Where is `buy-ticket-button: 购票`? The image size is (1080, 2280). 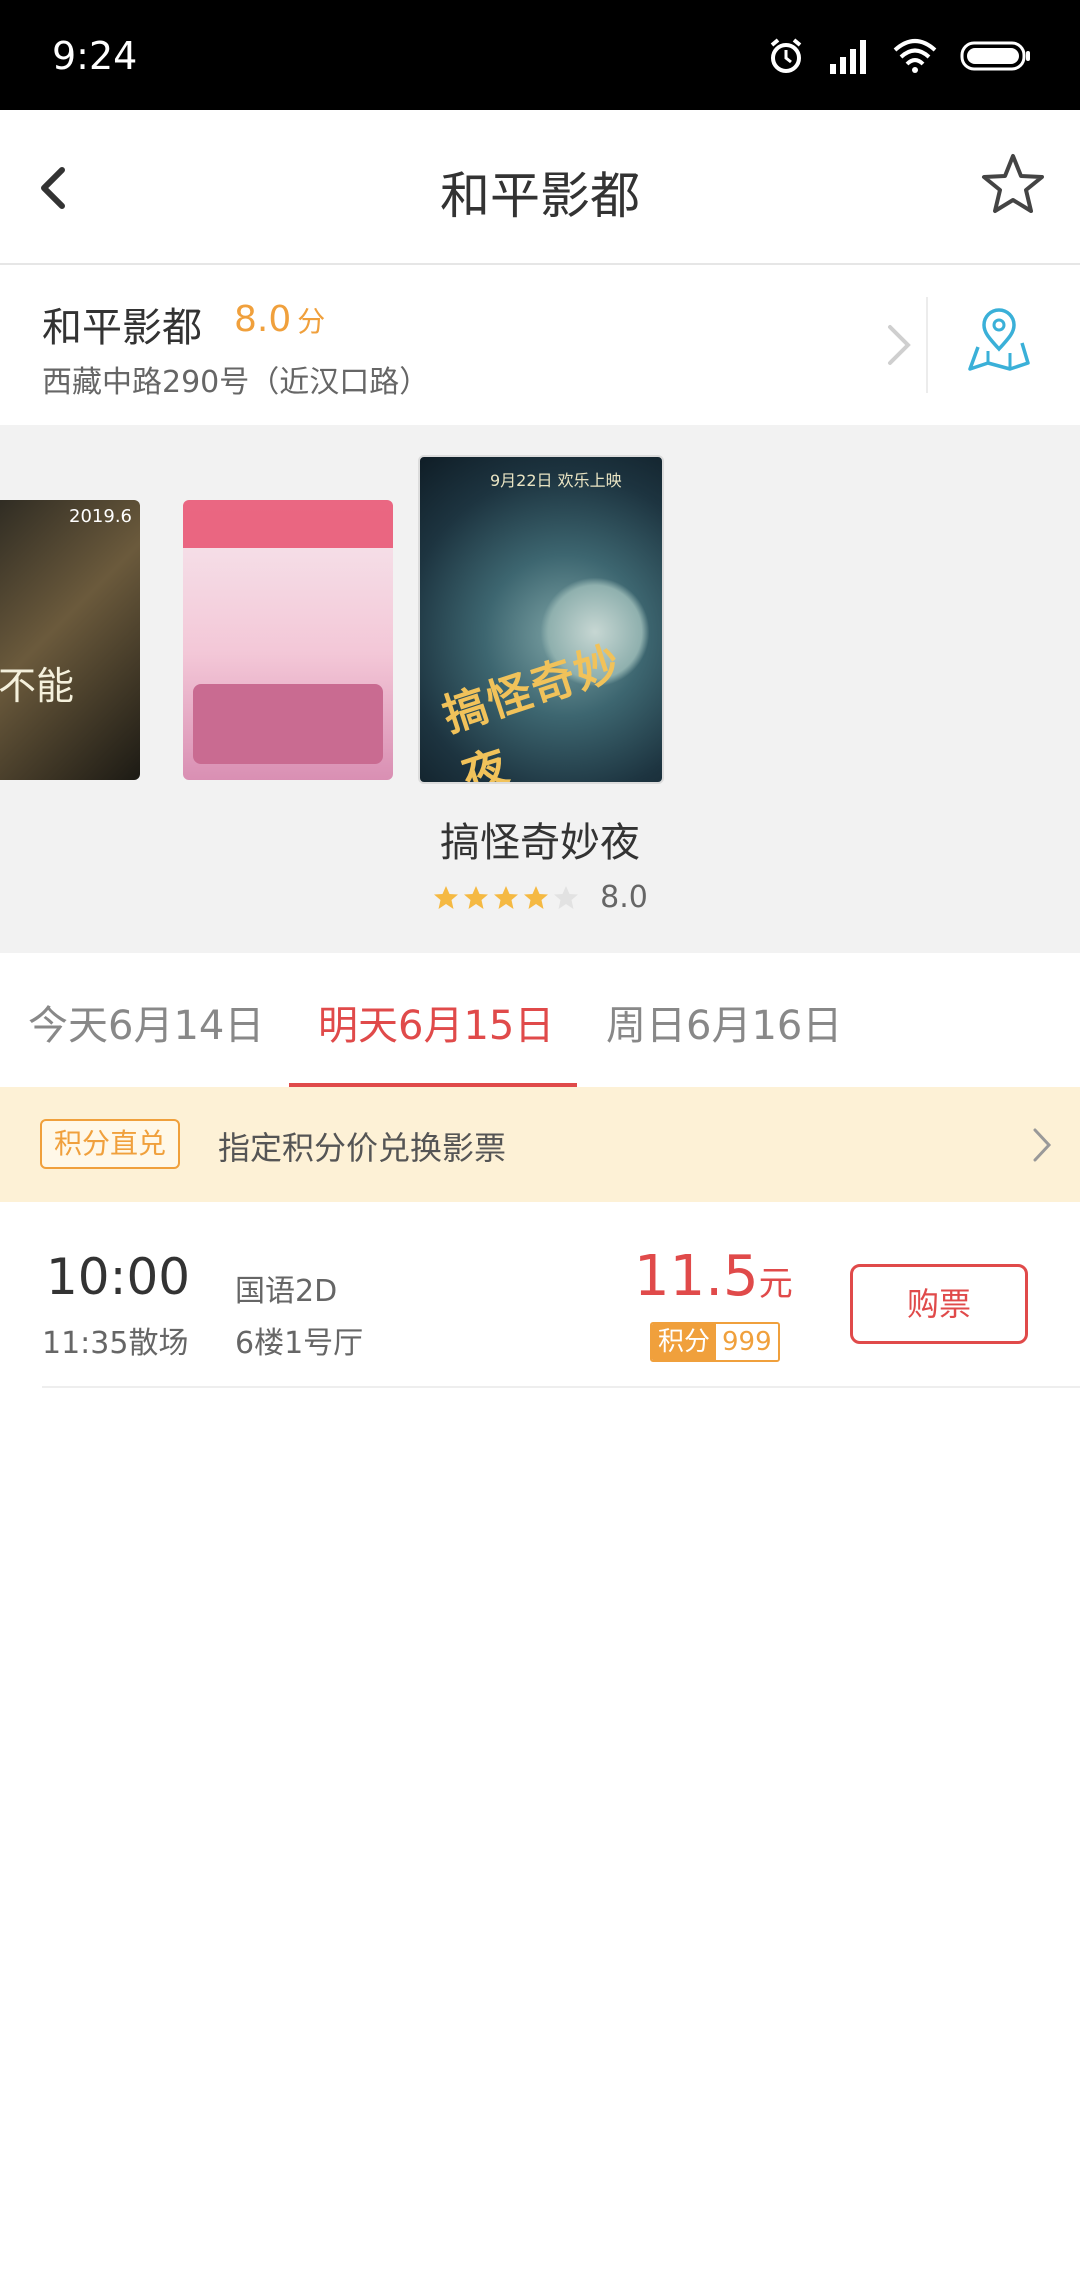
buy-ticket-button: 购票 is located at coordinates (939, 1304).